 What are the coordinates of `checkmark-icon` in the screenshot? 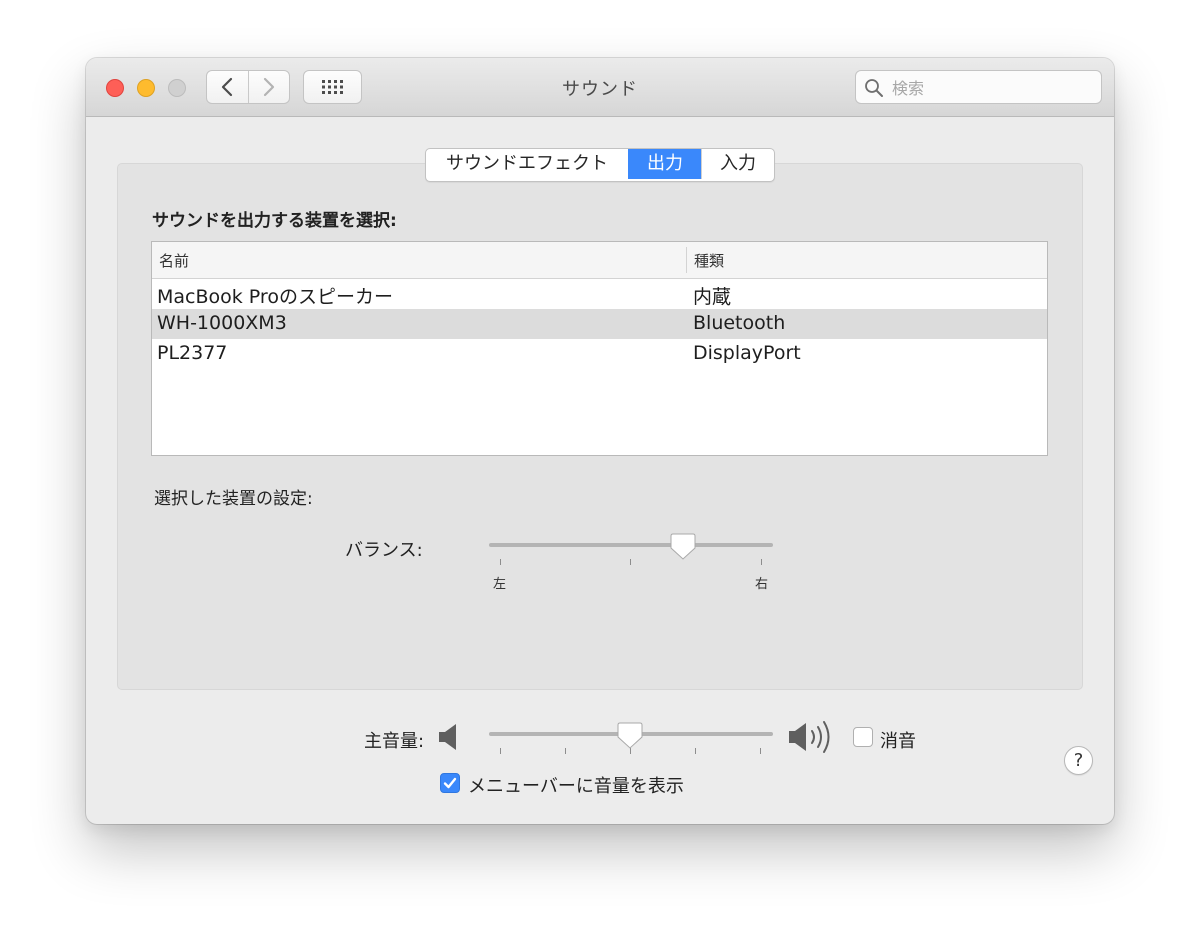 It's located at (450, 783).